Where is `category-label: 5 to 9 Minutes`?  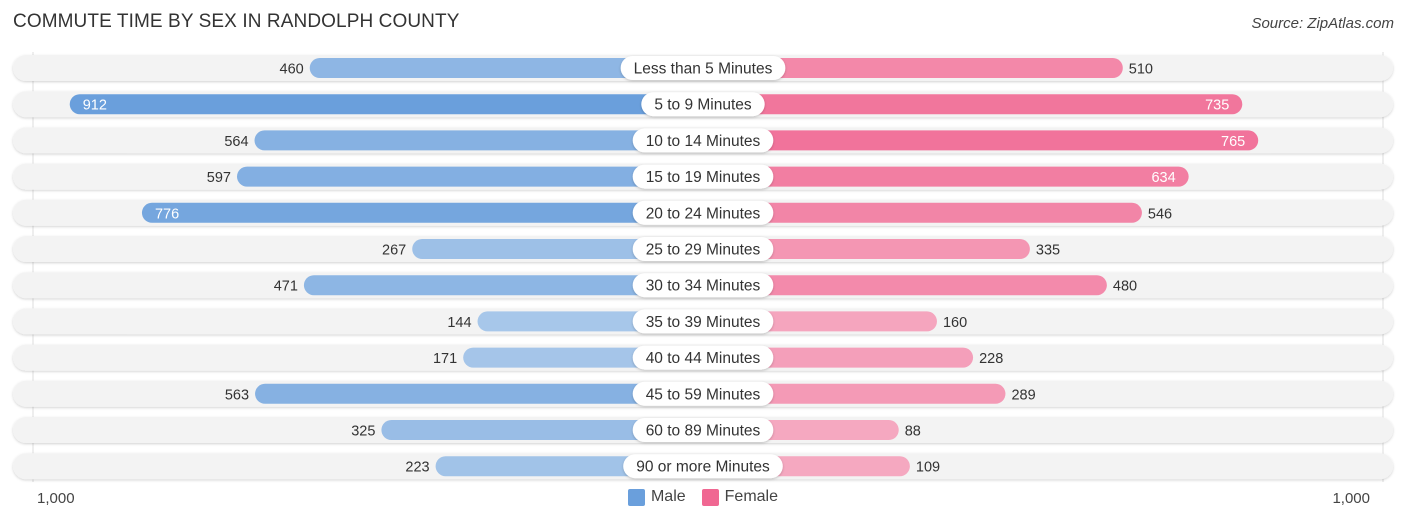
category-label: 5 to 9 Minutes is located at coordinates (703, 105).